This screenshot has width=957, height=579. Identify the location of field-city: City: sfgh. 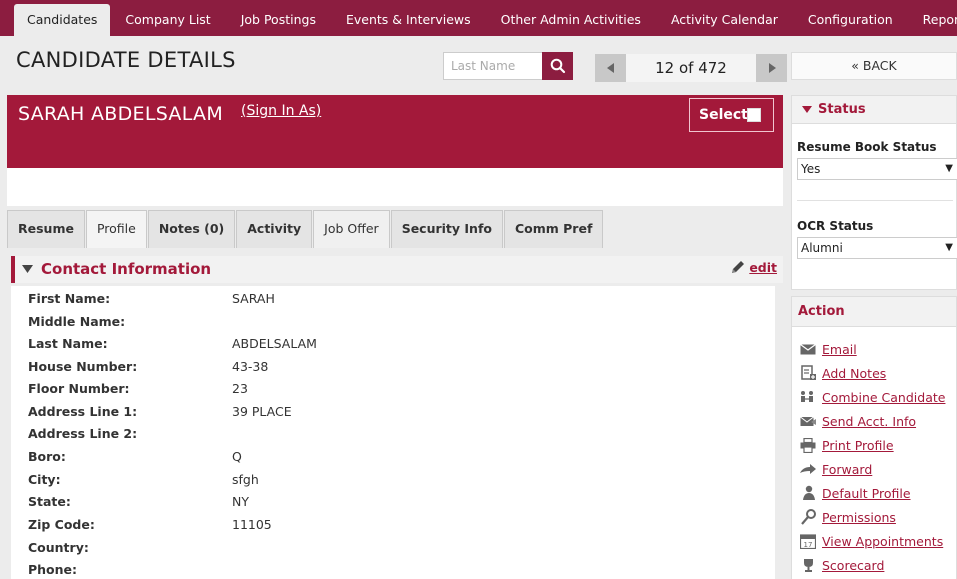
(393, 480).